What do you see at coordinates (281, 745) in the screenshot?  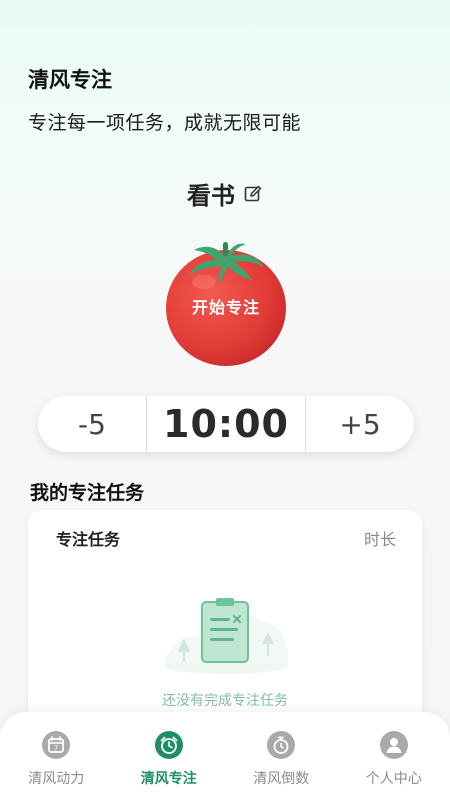 I see `stopwatch-icon` at bounding box center [281, 745].